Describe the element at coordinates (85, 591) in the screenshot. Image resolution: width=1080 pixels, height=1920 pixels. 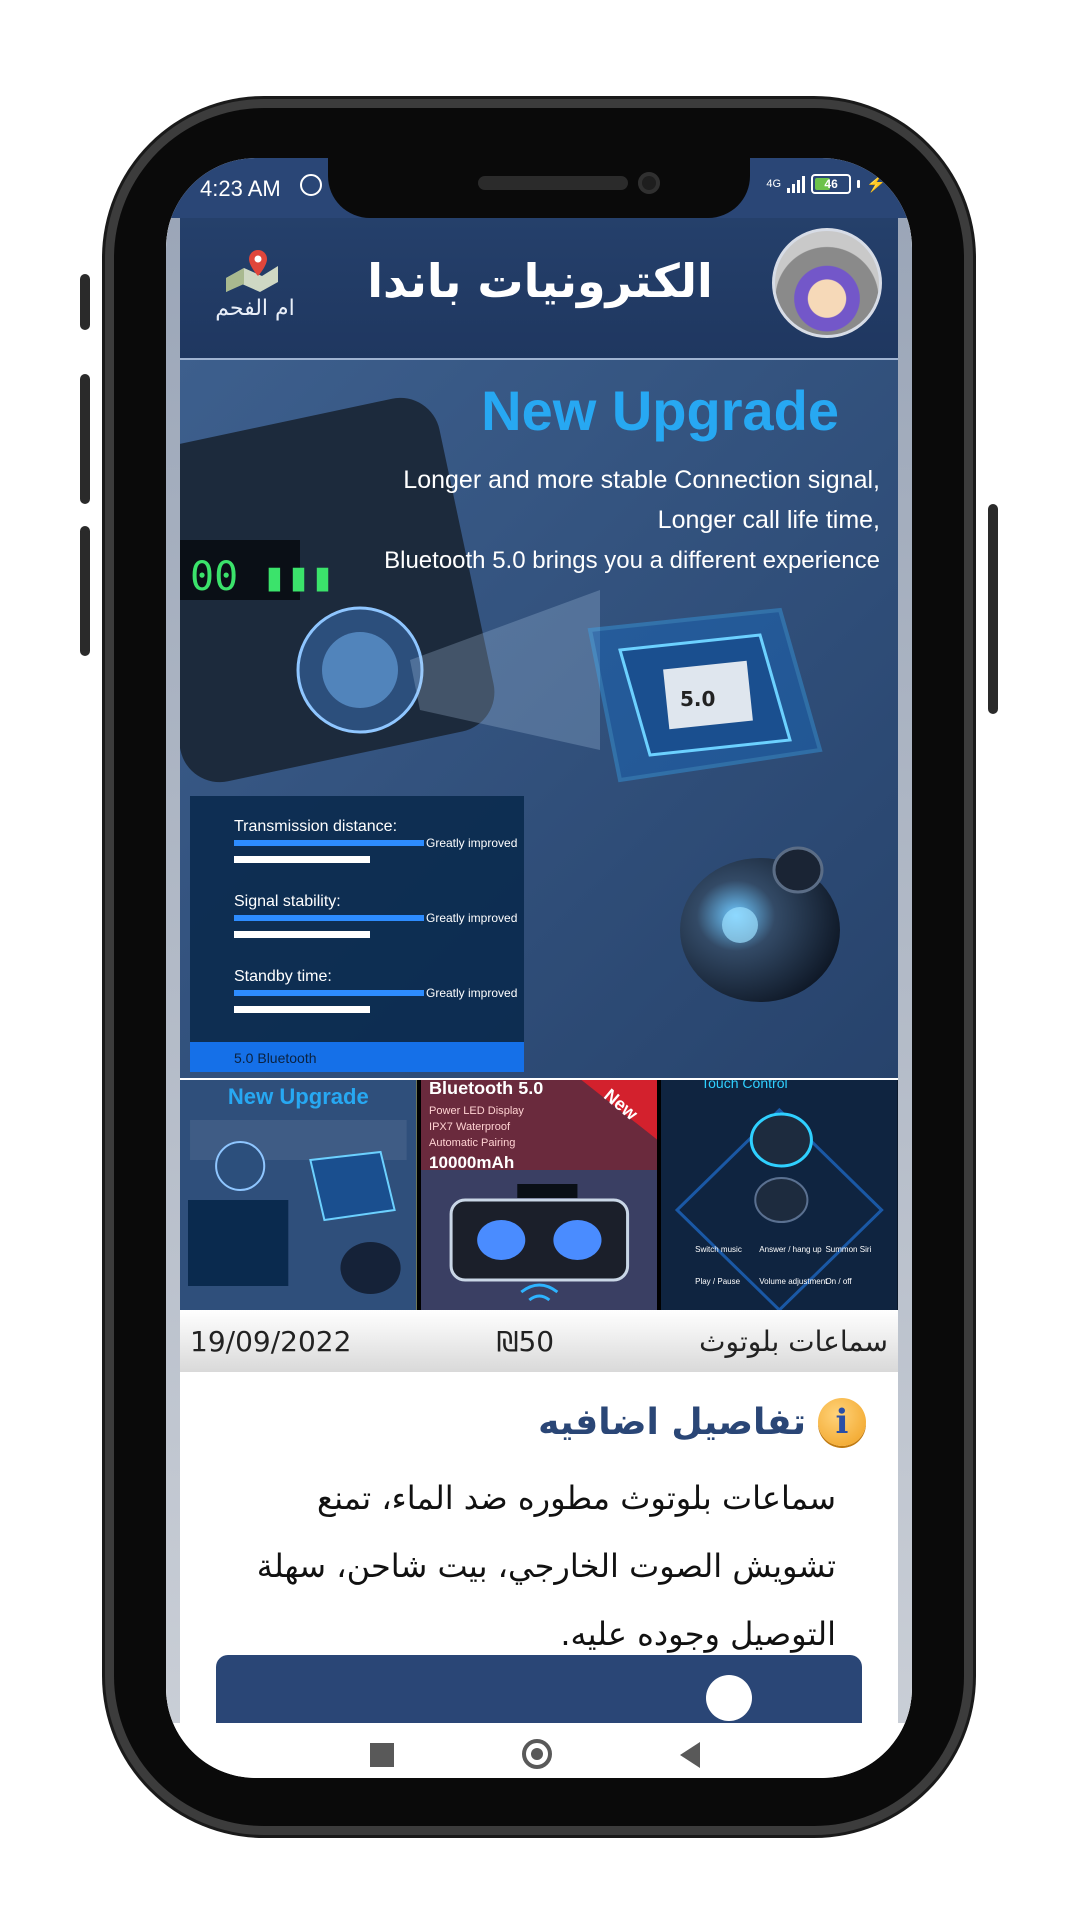
I see `volume-down-button` at that location.